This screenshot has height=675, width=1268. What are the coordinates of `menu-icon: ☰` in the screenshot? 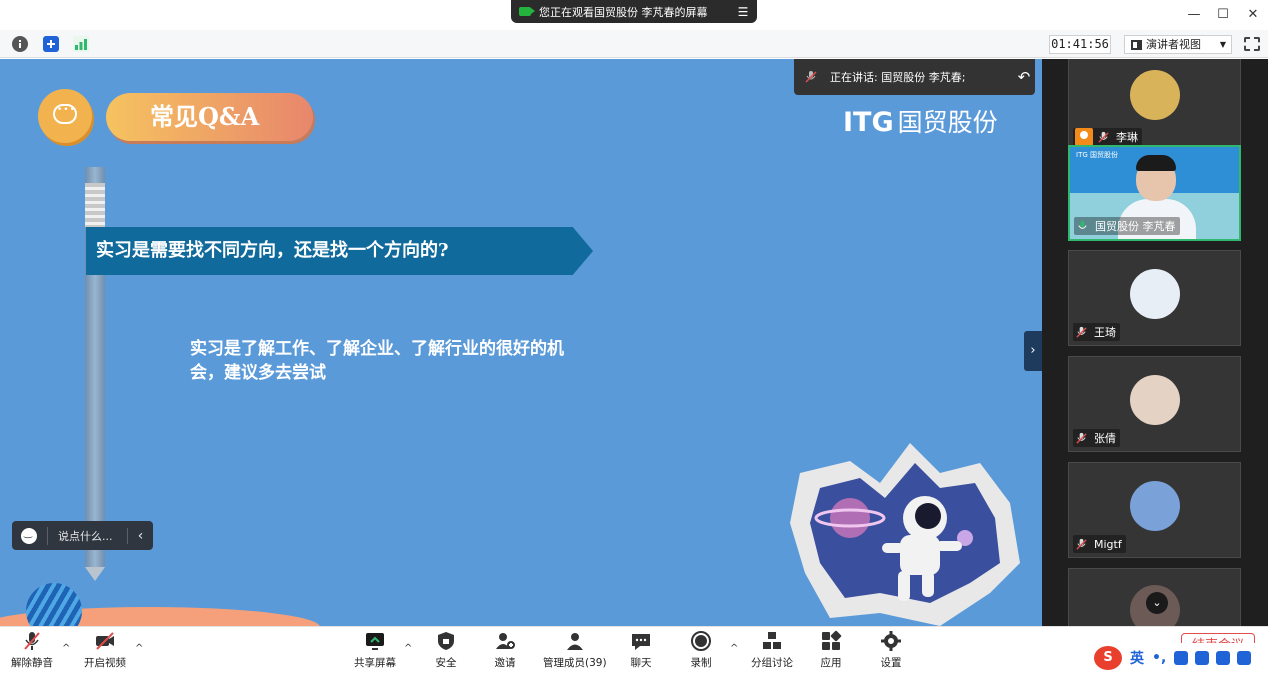 It's located at (743, 12).